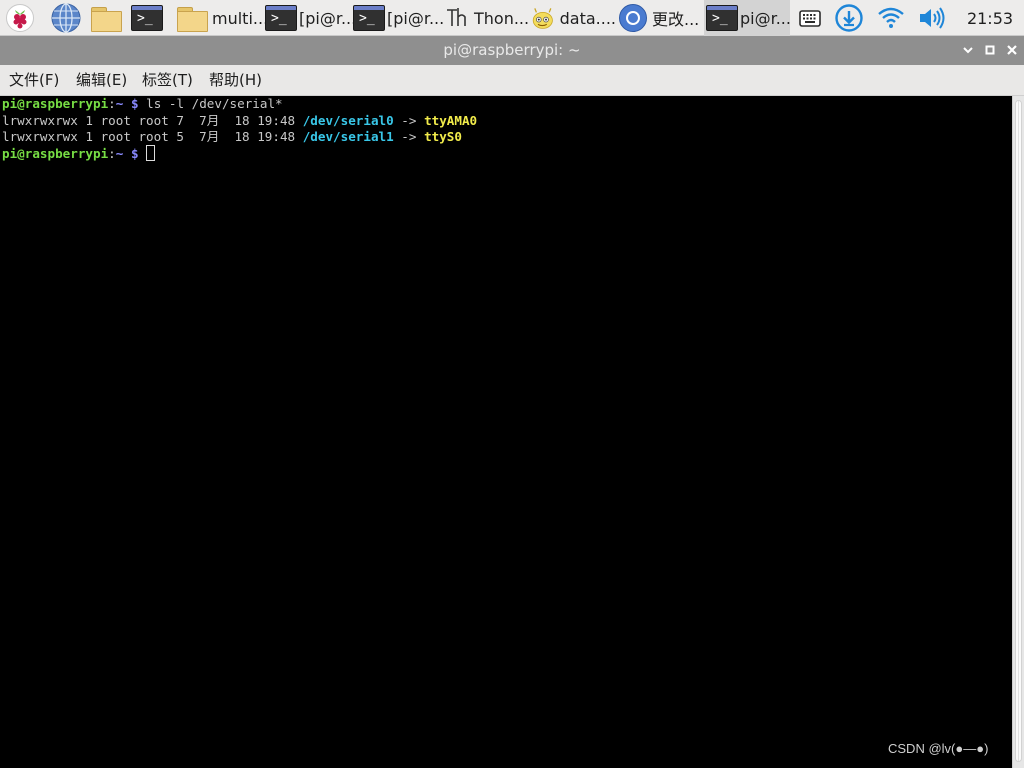  Describe the element at coordinates (167, 80) in the screenshot. I see `menu-tabs: 标签(T)` at that location.